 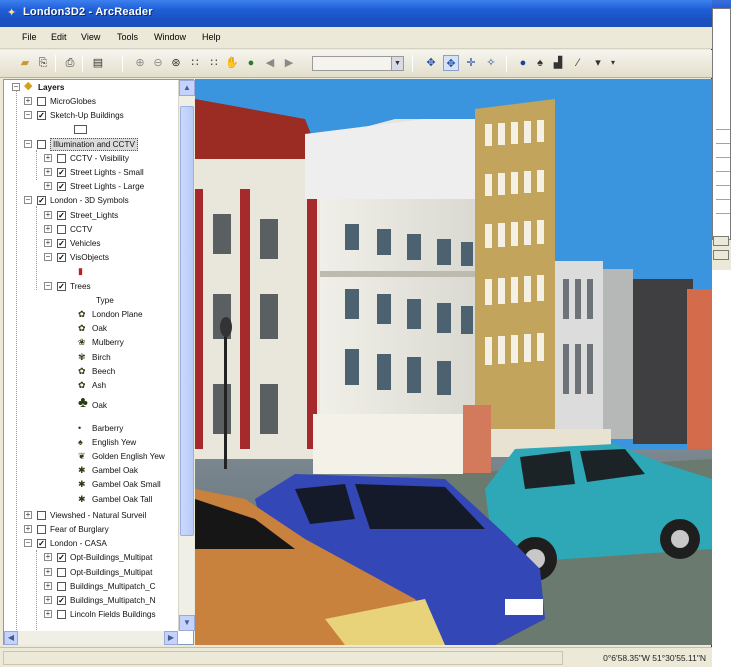 What do you see at coordinates (79, 529) in the screenshot?
I see `layer-label: Fear of Burglary` at bounding box center [79, 529].